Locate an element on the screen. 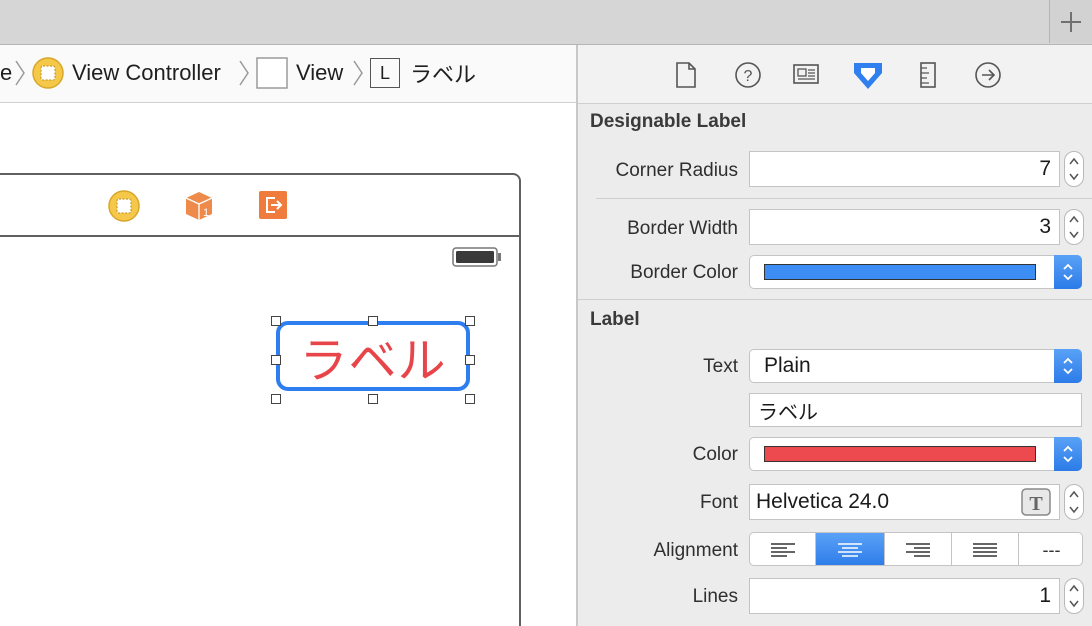  lines-stepper is located at coordinates (1074, 596).